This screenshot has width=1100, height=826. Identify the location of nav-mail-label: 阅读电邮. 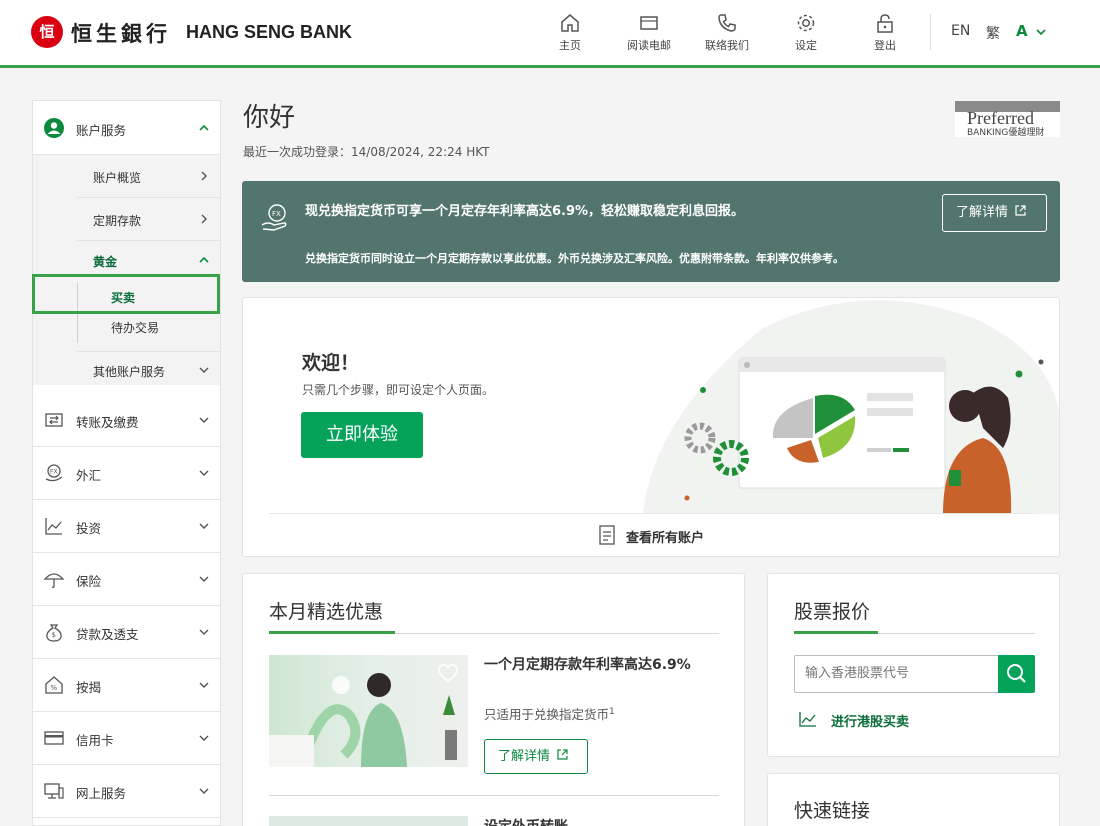
(649, 45).